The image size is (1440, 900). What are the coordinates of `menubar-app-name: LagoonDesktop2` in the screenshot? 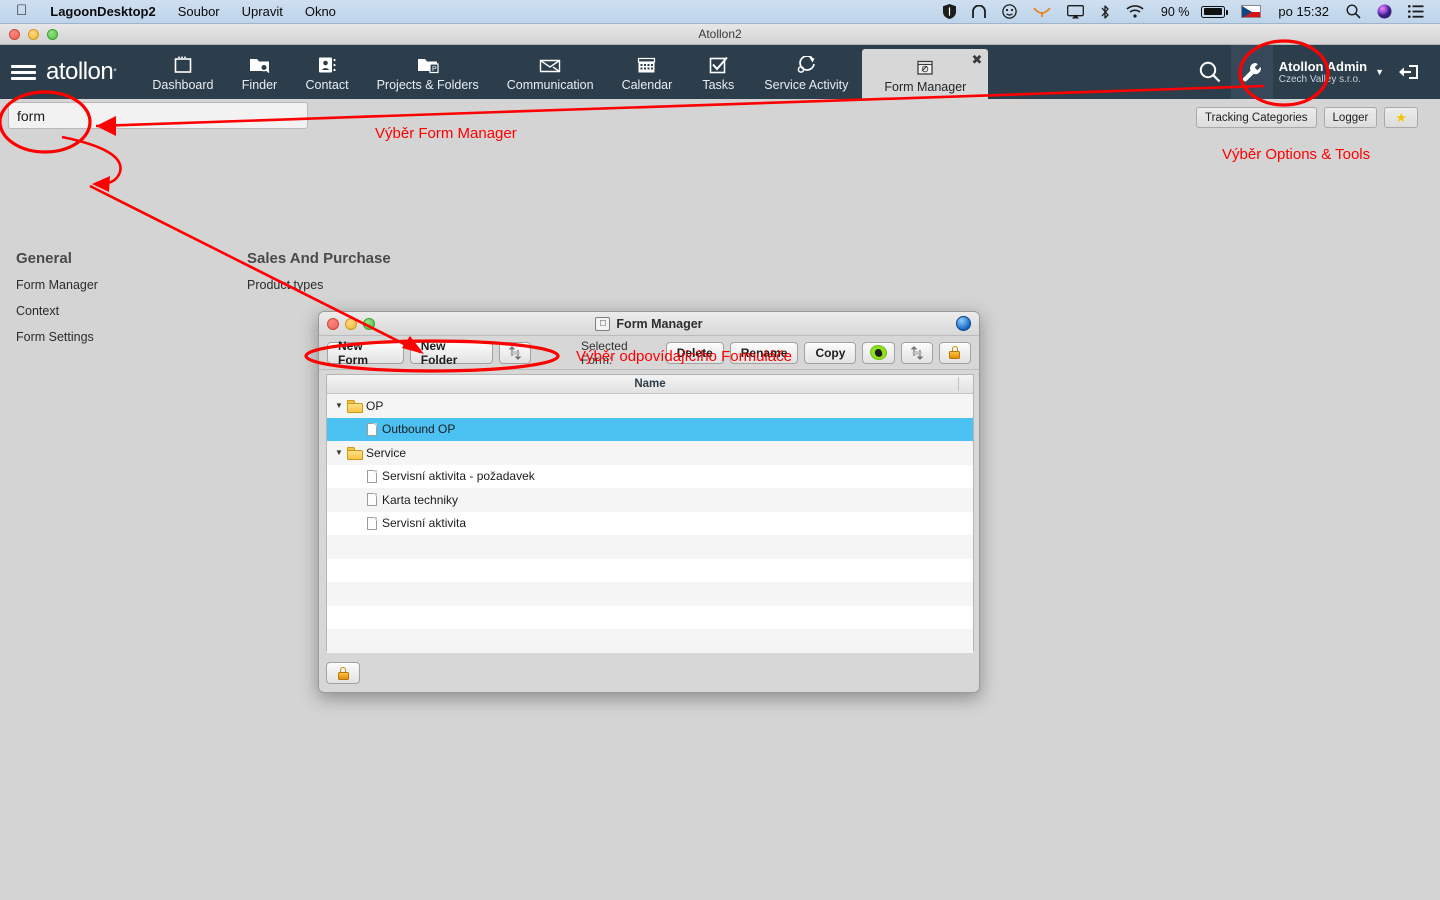 It's located at (102, 11).